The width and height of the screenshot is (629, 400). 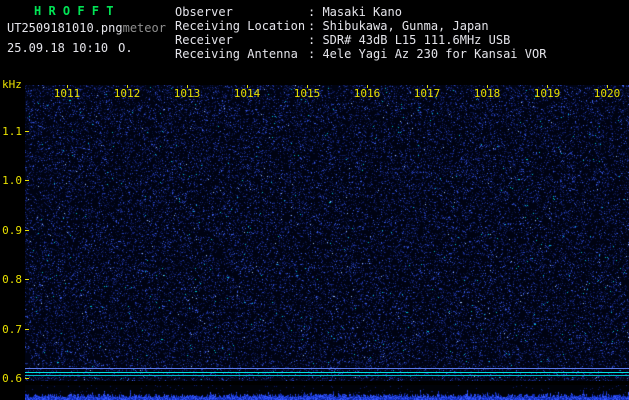 I want to click on x-tick-label: 1018, so click(x=487, y=93).